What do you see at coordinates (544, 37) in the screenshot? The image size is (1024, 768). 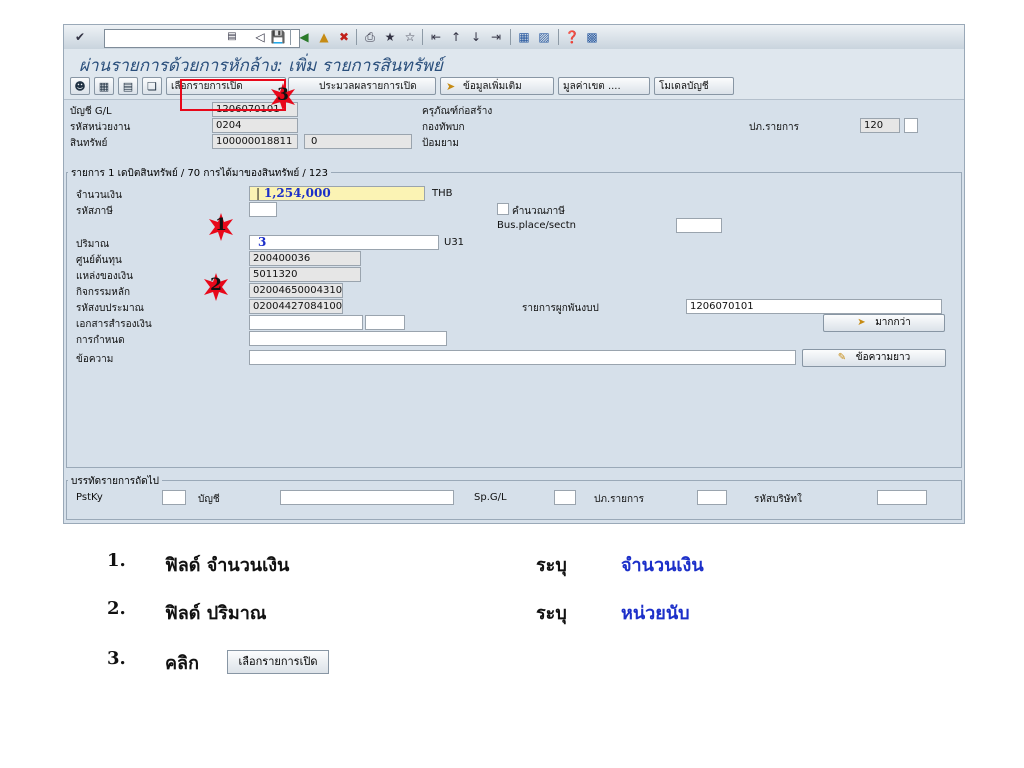 I see `shortcut-icon: ▨` at bounding box center [544, 37].